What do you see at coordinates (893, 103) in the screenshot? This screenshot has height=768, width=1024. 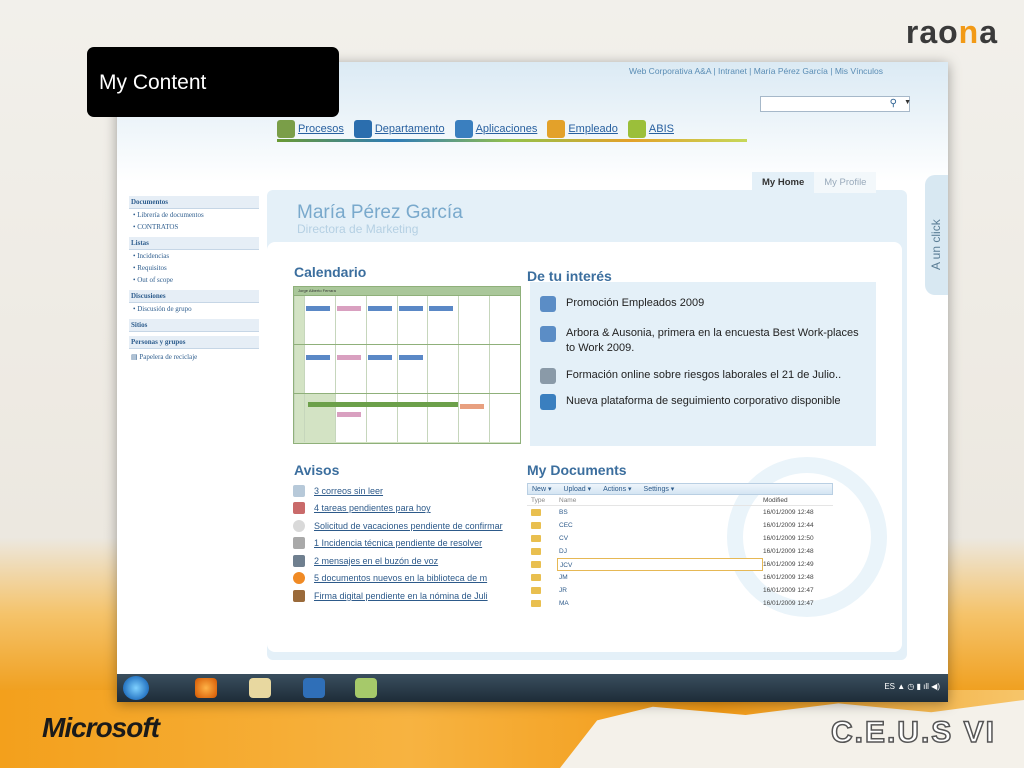 I see `search-icon: ⚲` at bounding box center [893, 103].